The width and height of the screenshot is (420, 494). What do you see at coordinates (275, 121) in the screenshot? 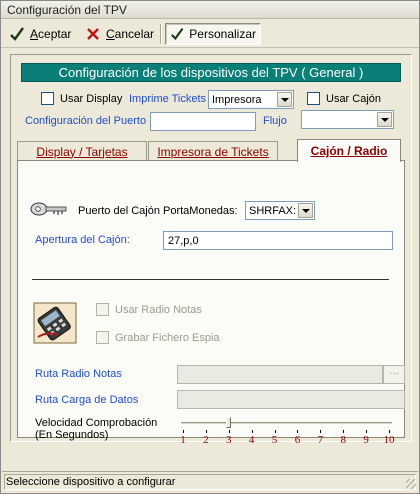
I see `flow-label: Flujo` at bounding box center [275, 121].